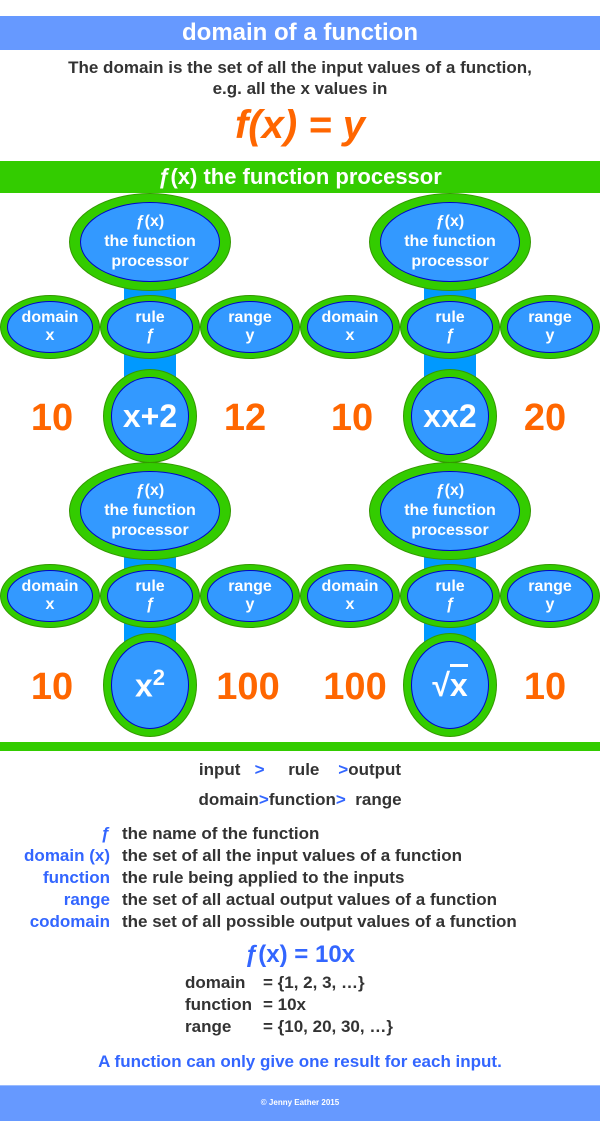 The width and height of the screenshot is (600, 1121). Describe the element at coordinates (355, 687) in the screenshot. I see `input-value: 100` at that location.